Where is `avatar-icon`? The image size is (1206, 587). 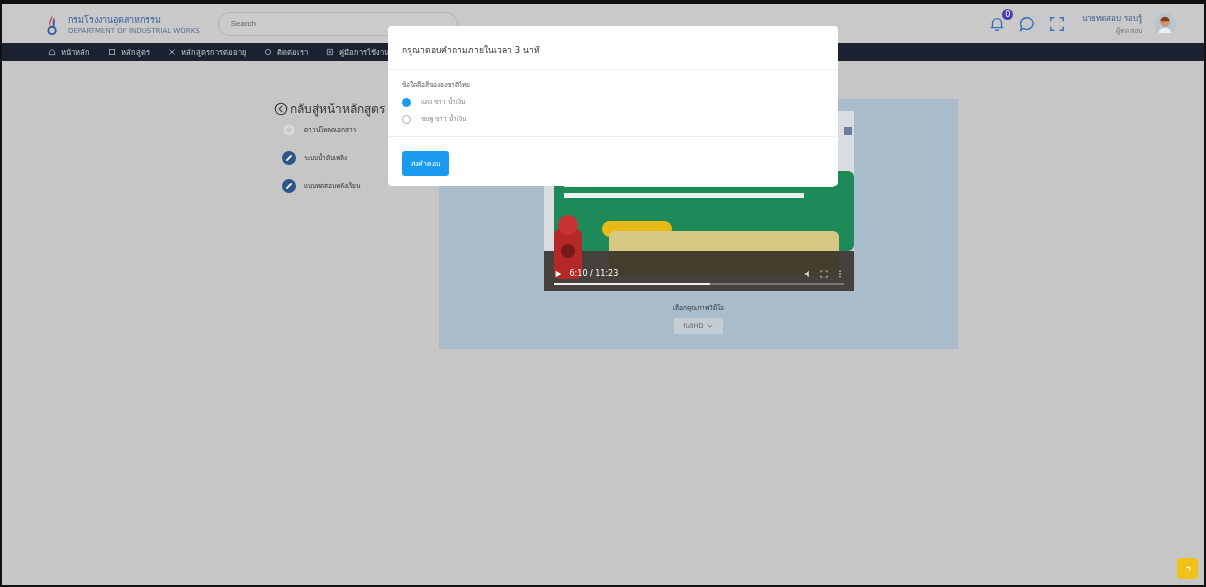 avatar-icon is located at coordinates (1165, 23).